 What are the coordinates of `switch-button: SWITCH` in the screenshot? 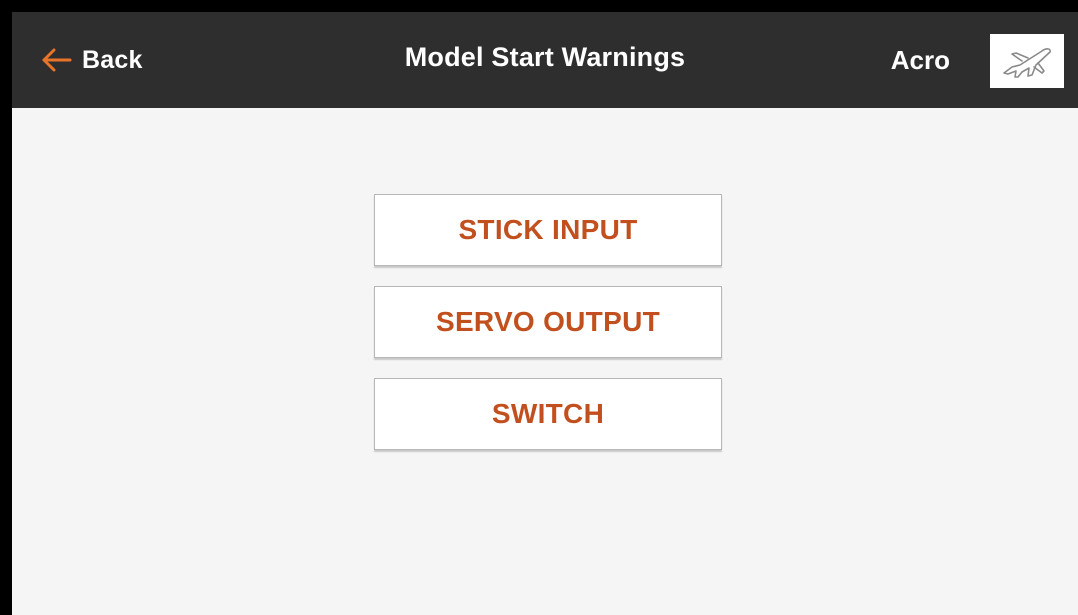 It's located at (548, 414).